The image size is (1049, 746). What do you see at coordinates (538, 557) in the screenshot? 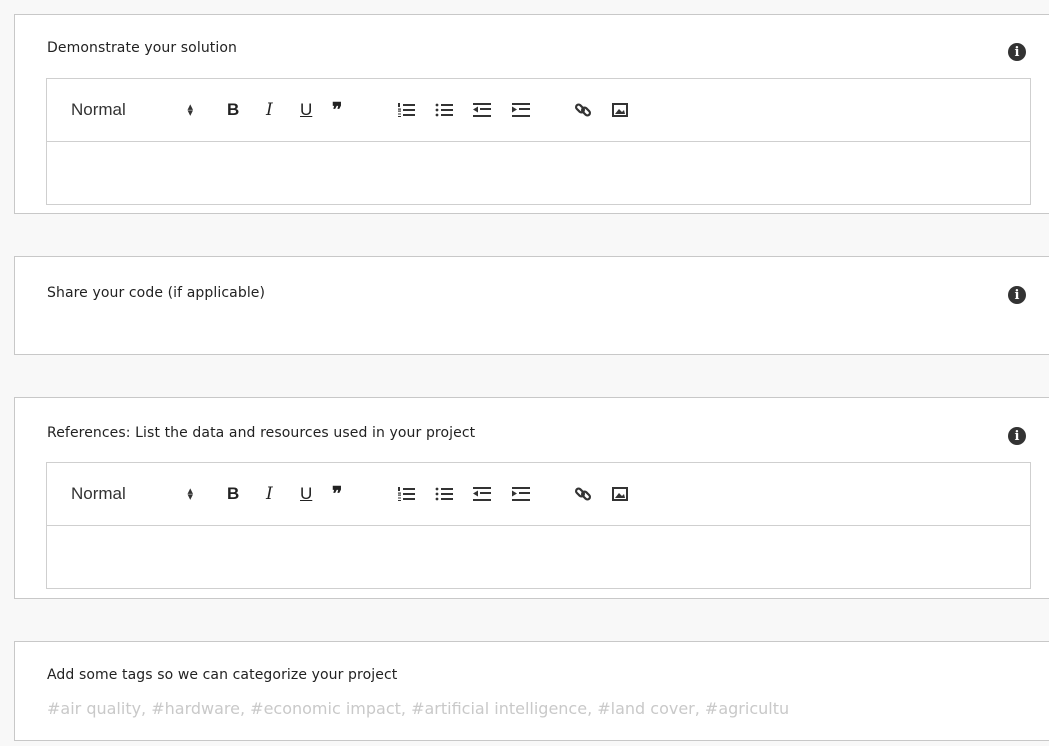
I see `references-editor-content` at bounding box center [538, 557].